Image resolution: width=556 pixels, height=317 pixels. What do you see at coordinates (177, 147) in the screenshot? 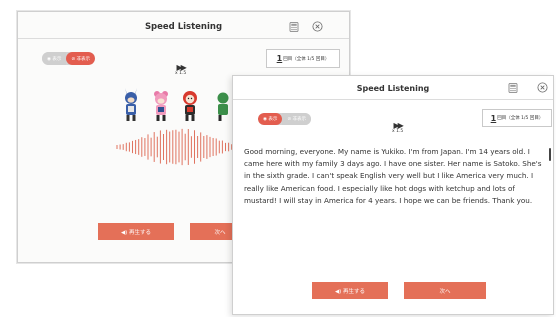
I see `audio-waveform` at bounding box center [177, 147].